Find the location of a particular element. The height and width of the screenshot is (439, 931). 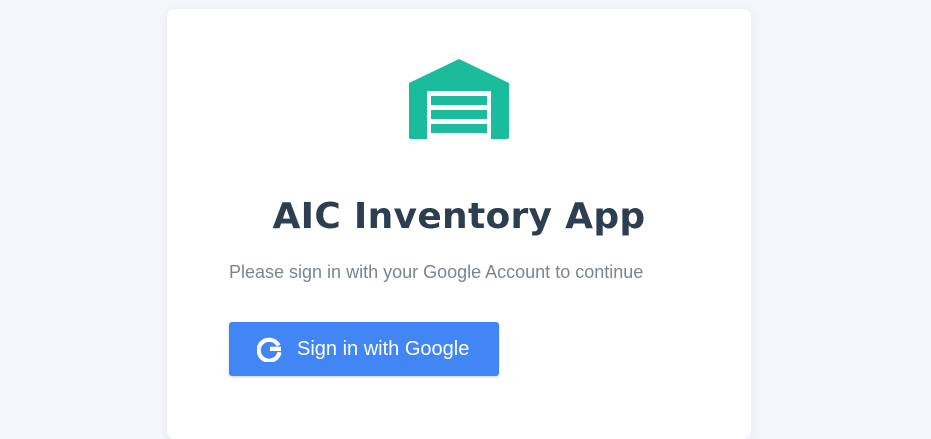

google-icon is located at coordinates (269, 349).